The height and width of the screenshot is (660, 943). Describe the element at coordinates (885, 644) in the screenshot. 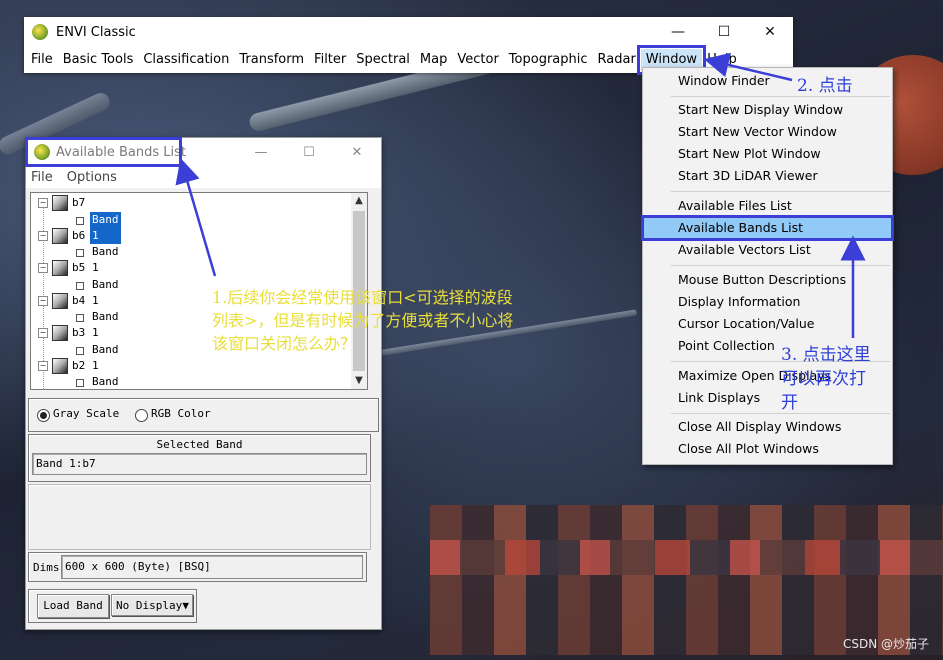

I see `watermark: CSDN @炒茄子` at that location.